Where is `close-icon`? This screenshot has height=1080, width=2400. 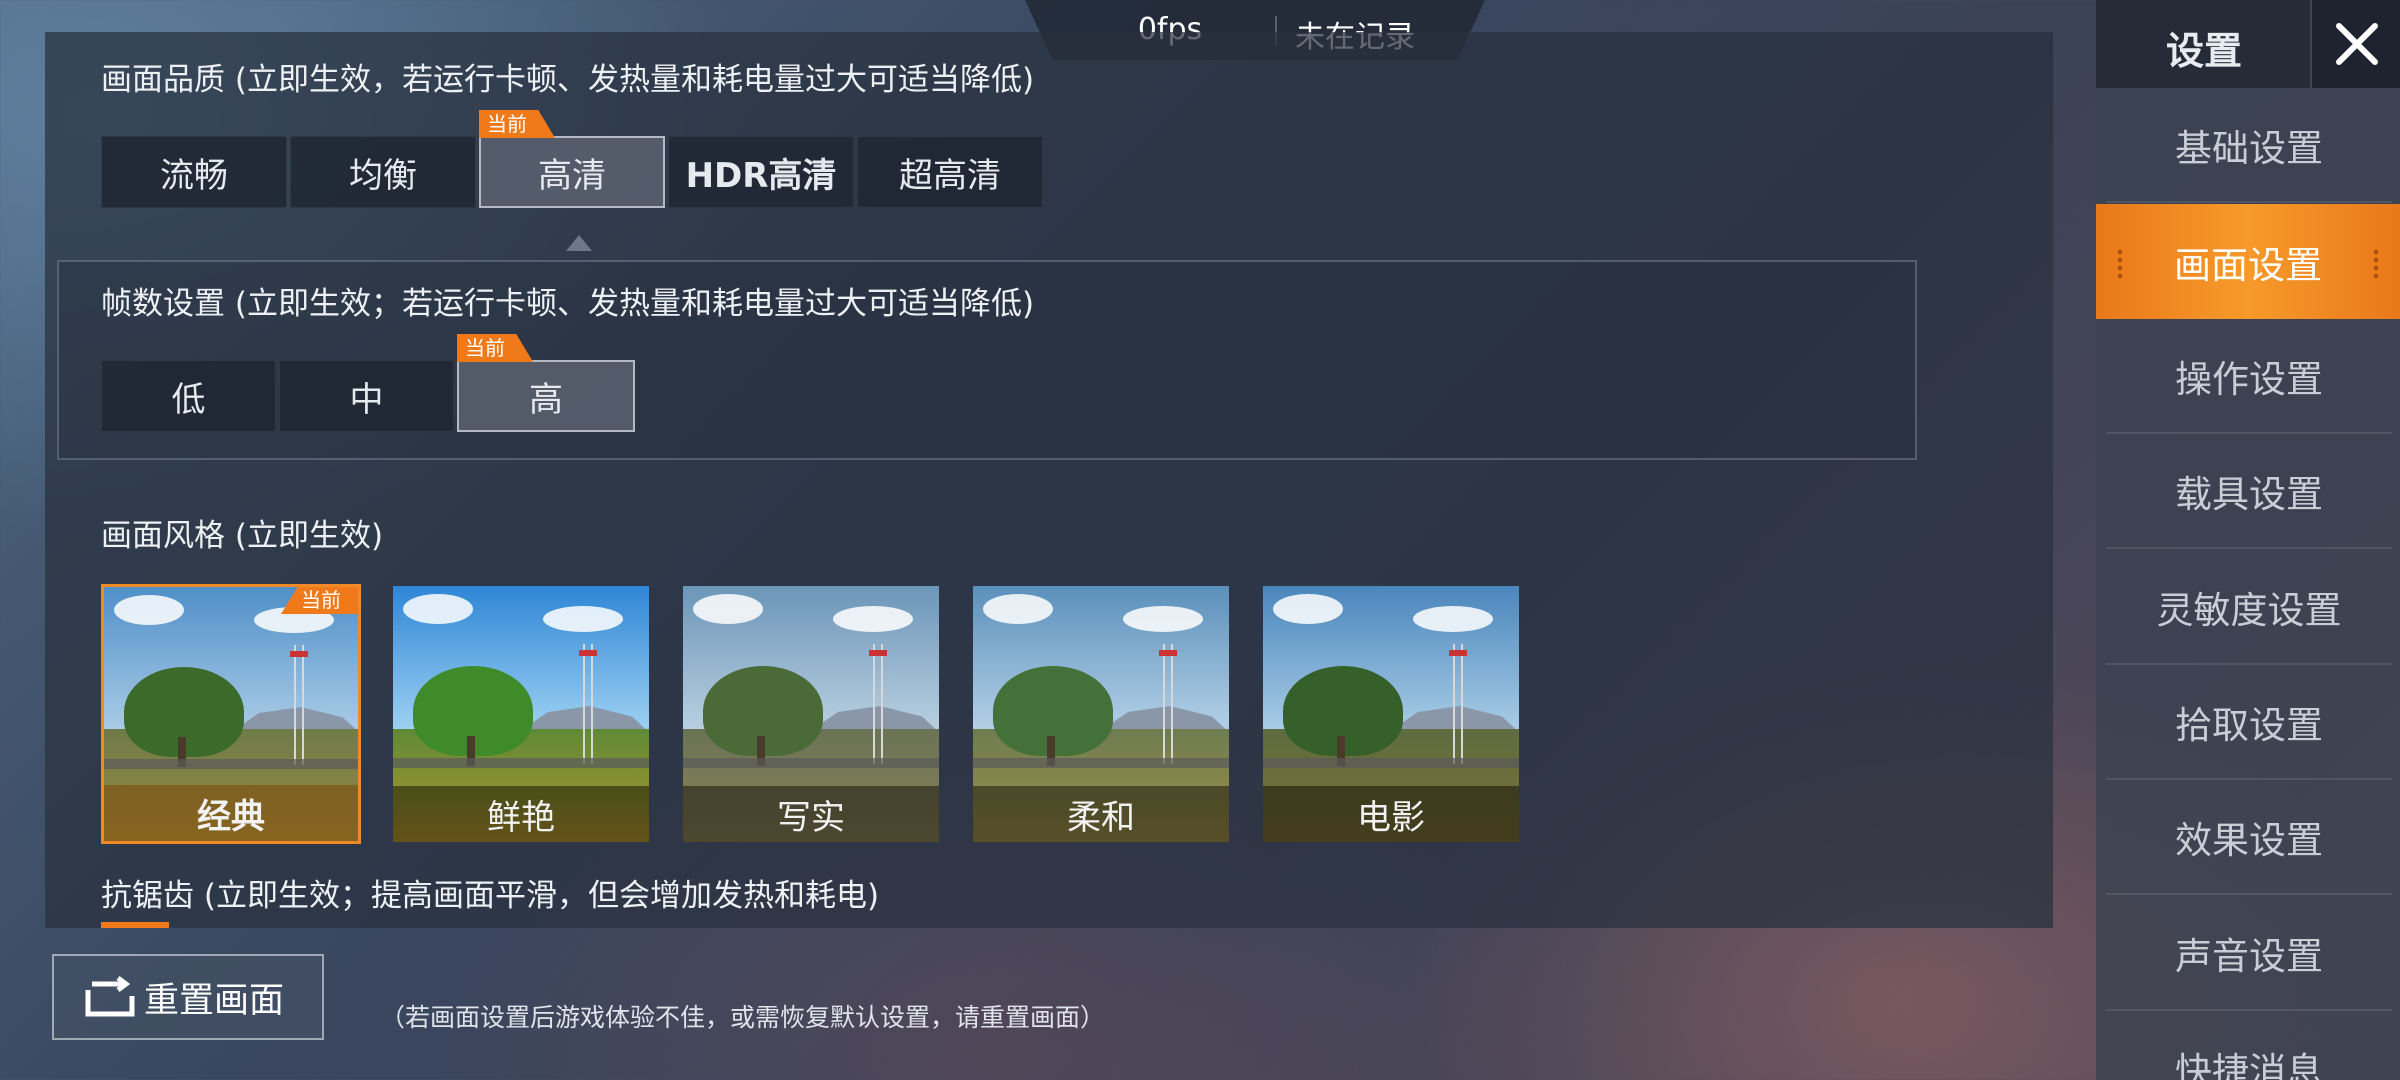 close-icon is located at coordinates (2357, 44).